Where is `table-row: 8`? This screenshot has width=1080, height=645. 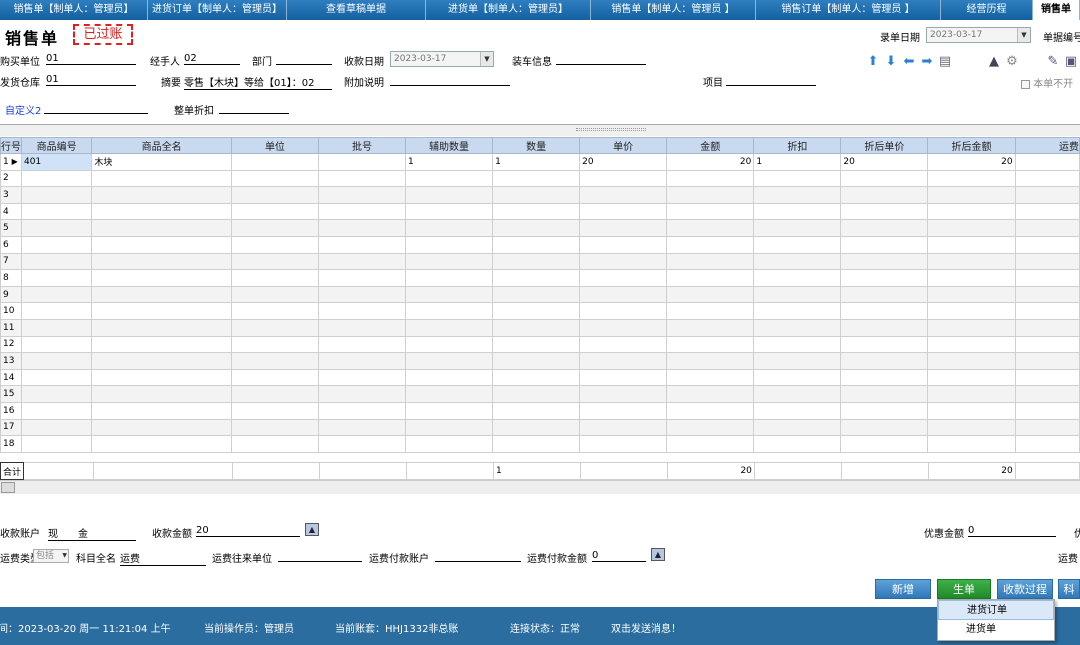
table-row: 8 is located at coordinates (540, 278).